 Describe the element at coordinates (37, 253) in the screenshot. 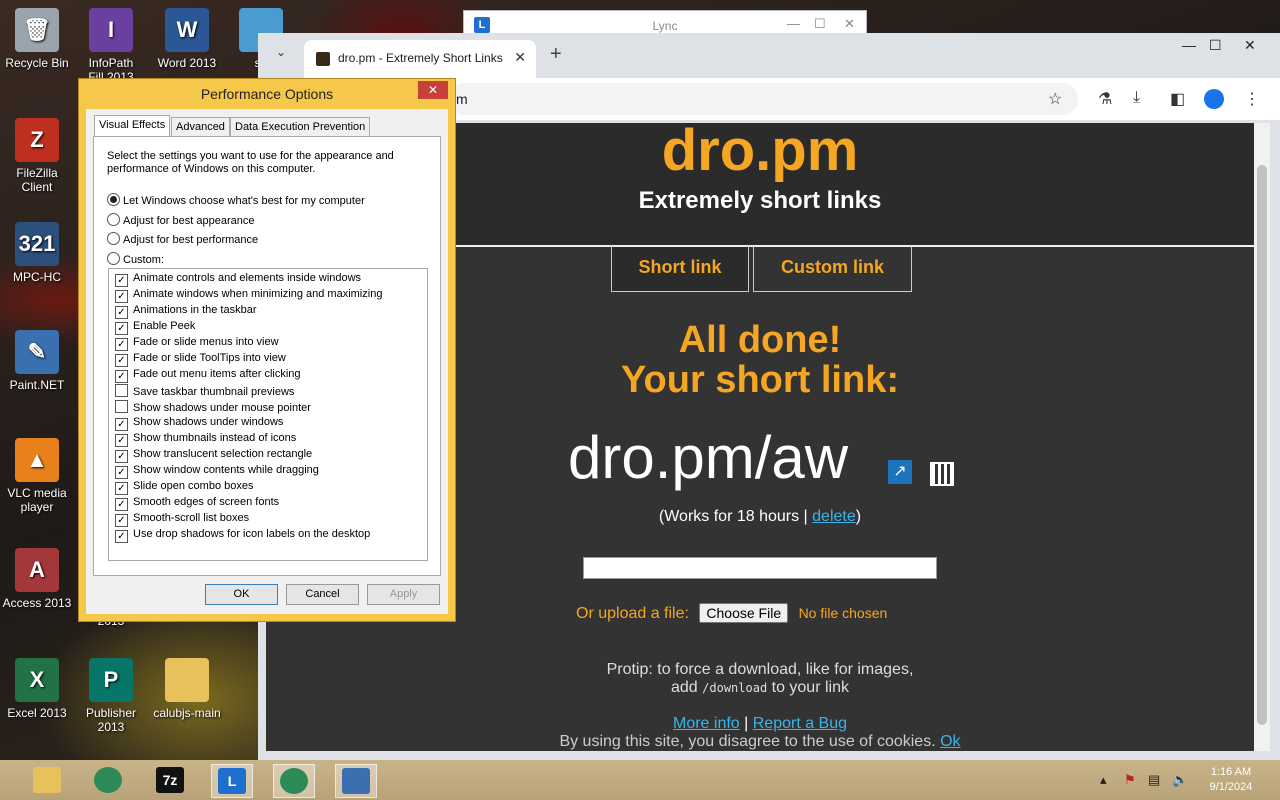

I see `desktop-icon: 321 MPC-HC` at that location.